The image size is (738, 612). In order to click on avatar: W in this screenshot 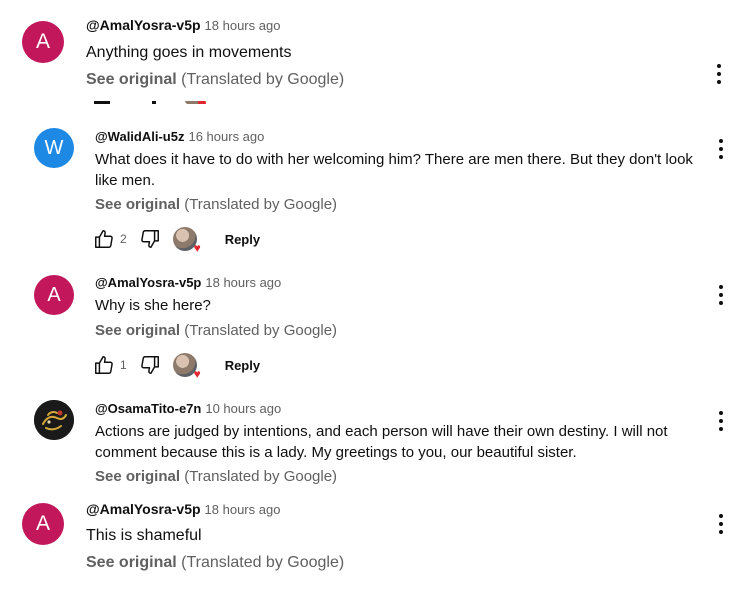, I will do `click(54, 148)`.